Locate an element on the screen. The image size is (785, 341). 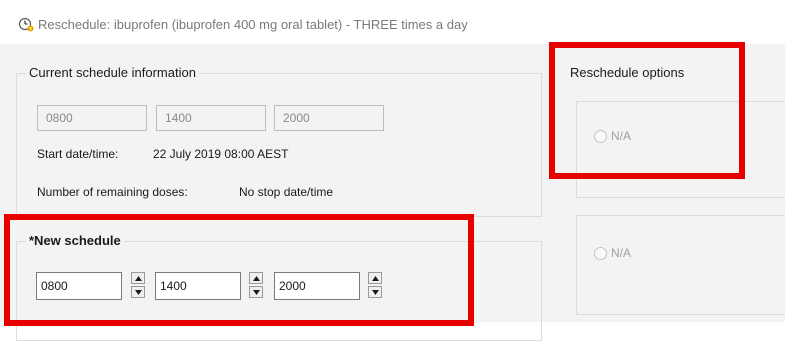
new-time-2-input is located at coordinates (198, 286).